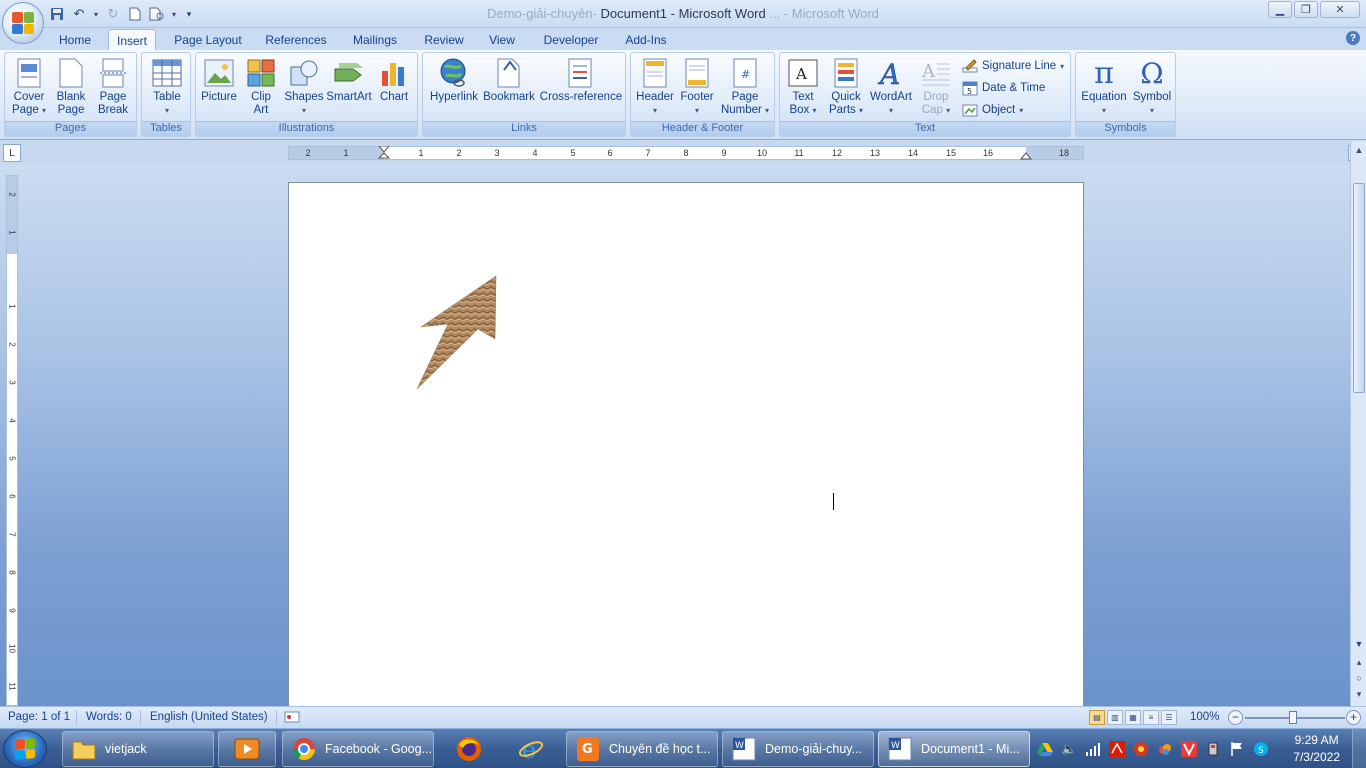 This screenshot has width=1366, height=768. What do you see at coordinates (12, 153) in the screenshot?
I see `tab-selector: L` at bounding box center [12, 153].